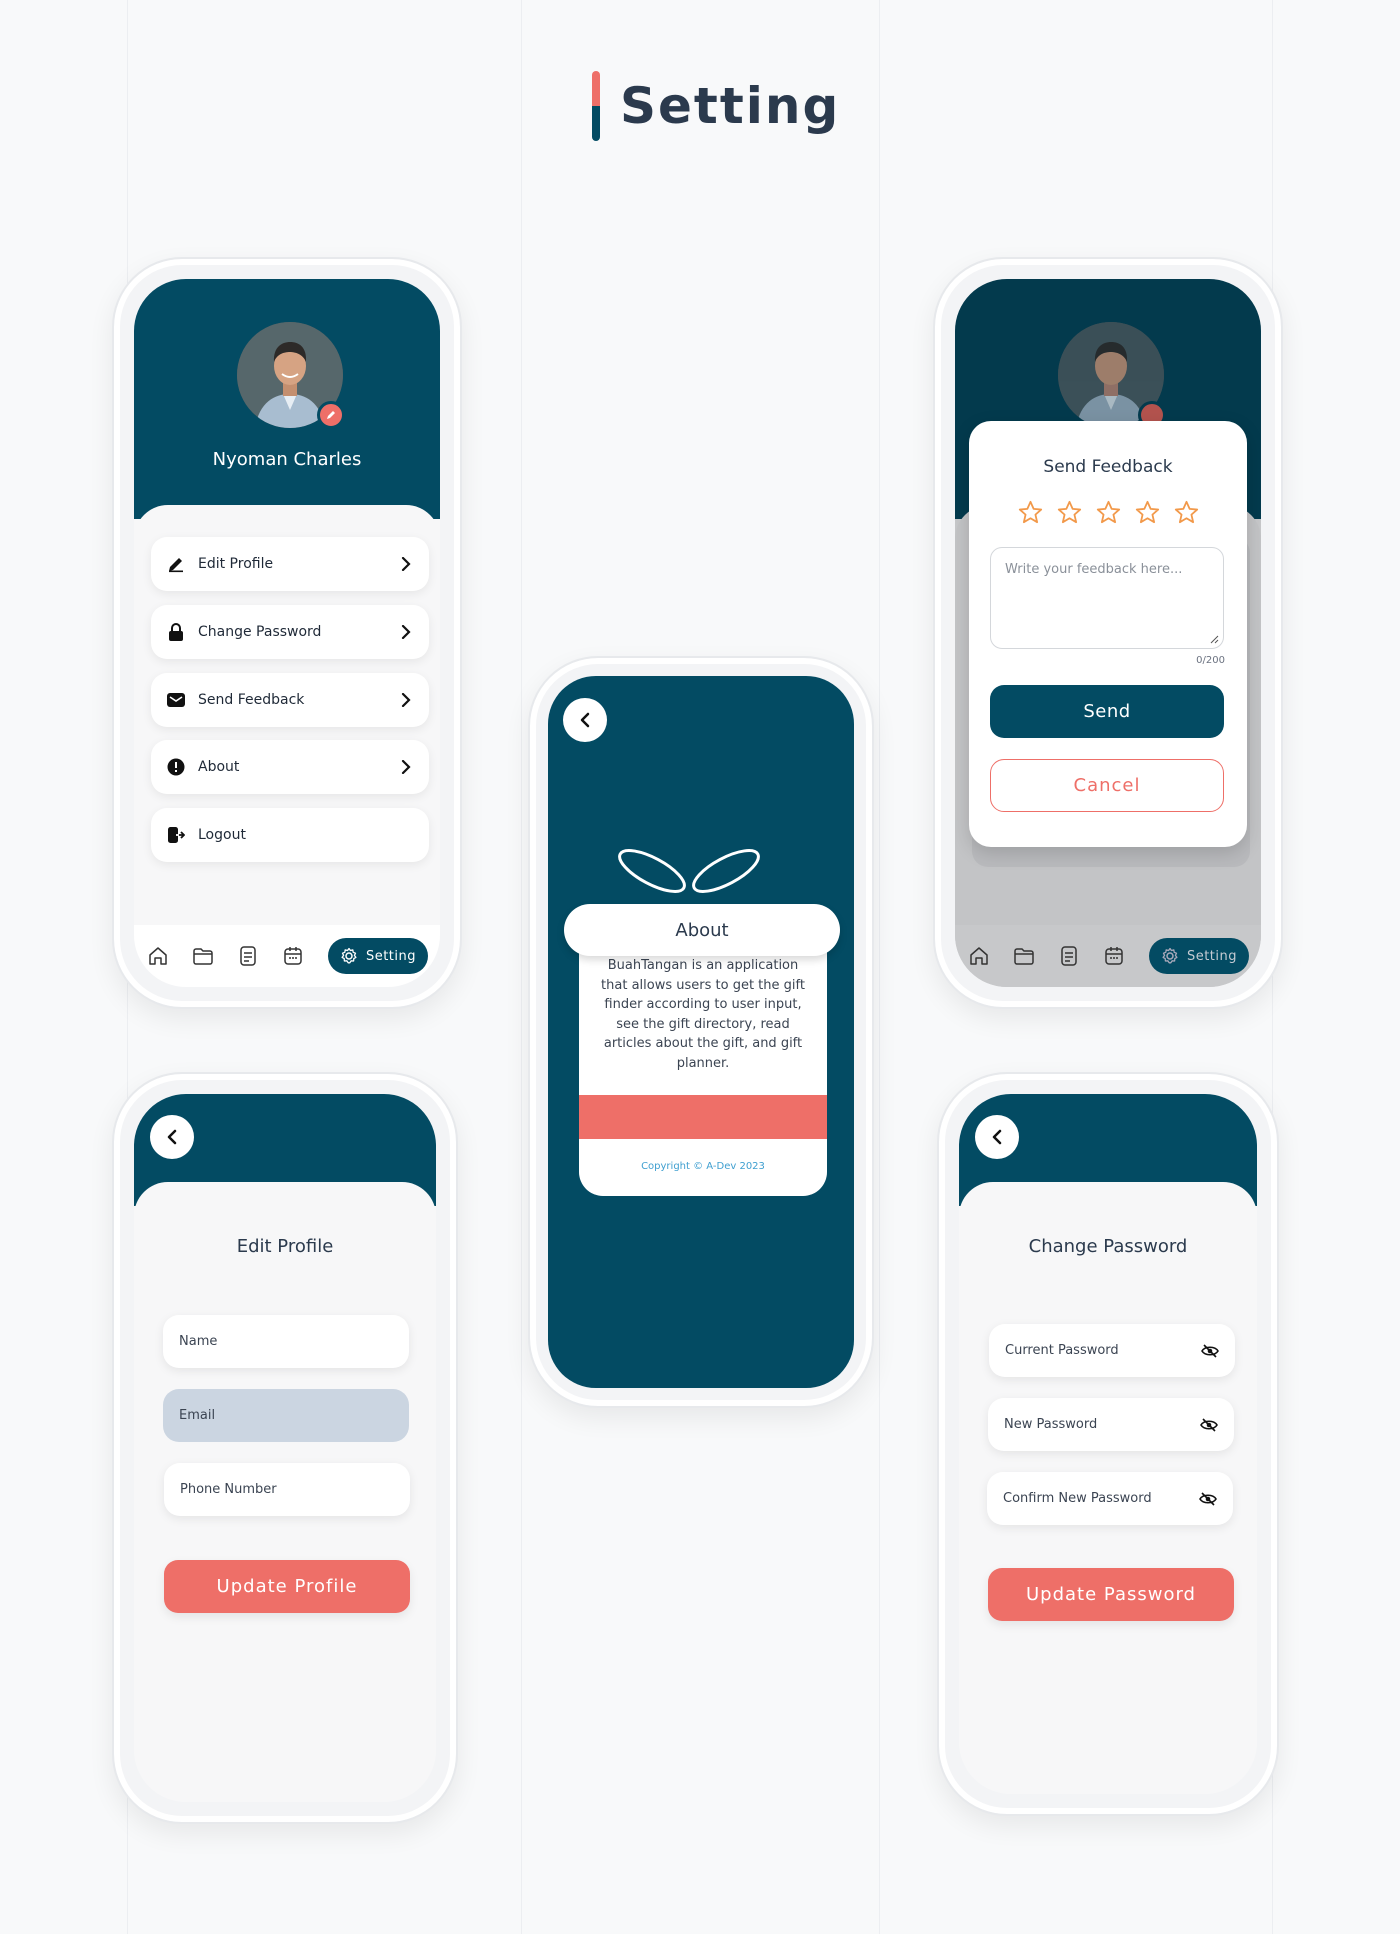  Describe the element at coordinates (228, 1489) in the screenshot. I see `field-label: Phone Number` at that location.